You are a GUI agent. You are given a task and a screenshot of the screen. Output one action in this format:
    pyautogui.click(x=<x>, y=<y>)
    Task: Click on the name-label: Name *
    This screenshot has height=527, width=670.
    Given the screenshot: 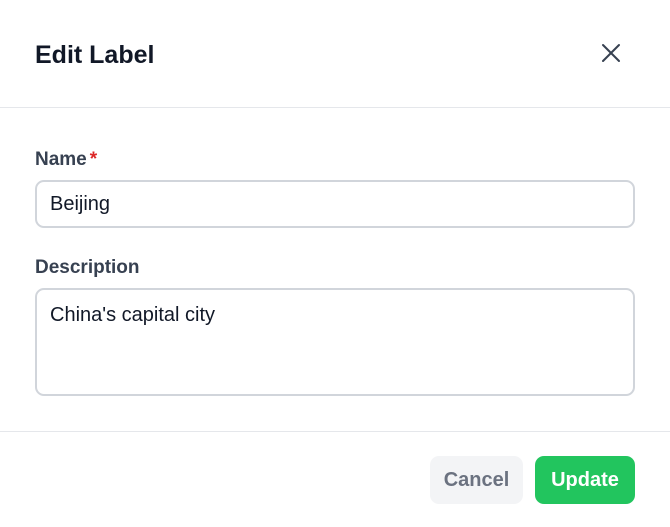 What is the action you would take?
    pyautogui.click(x=66, y=160)
    